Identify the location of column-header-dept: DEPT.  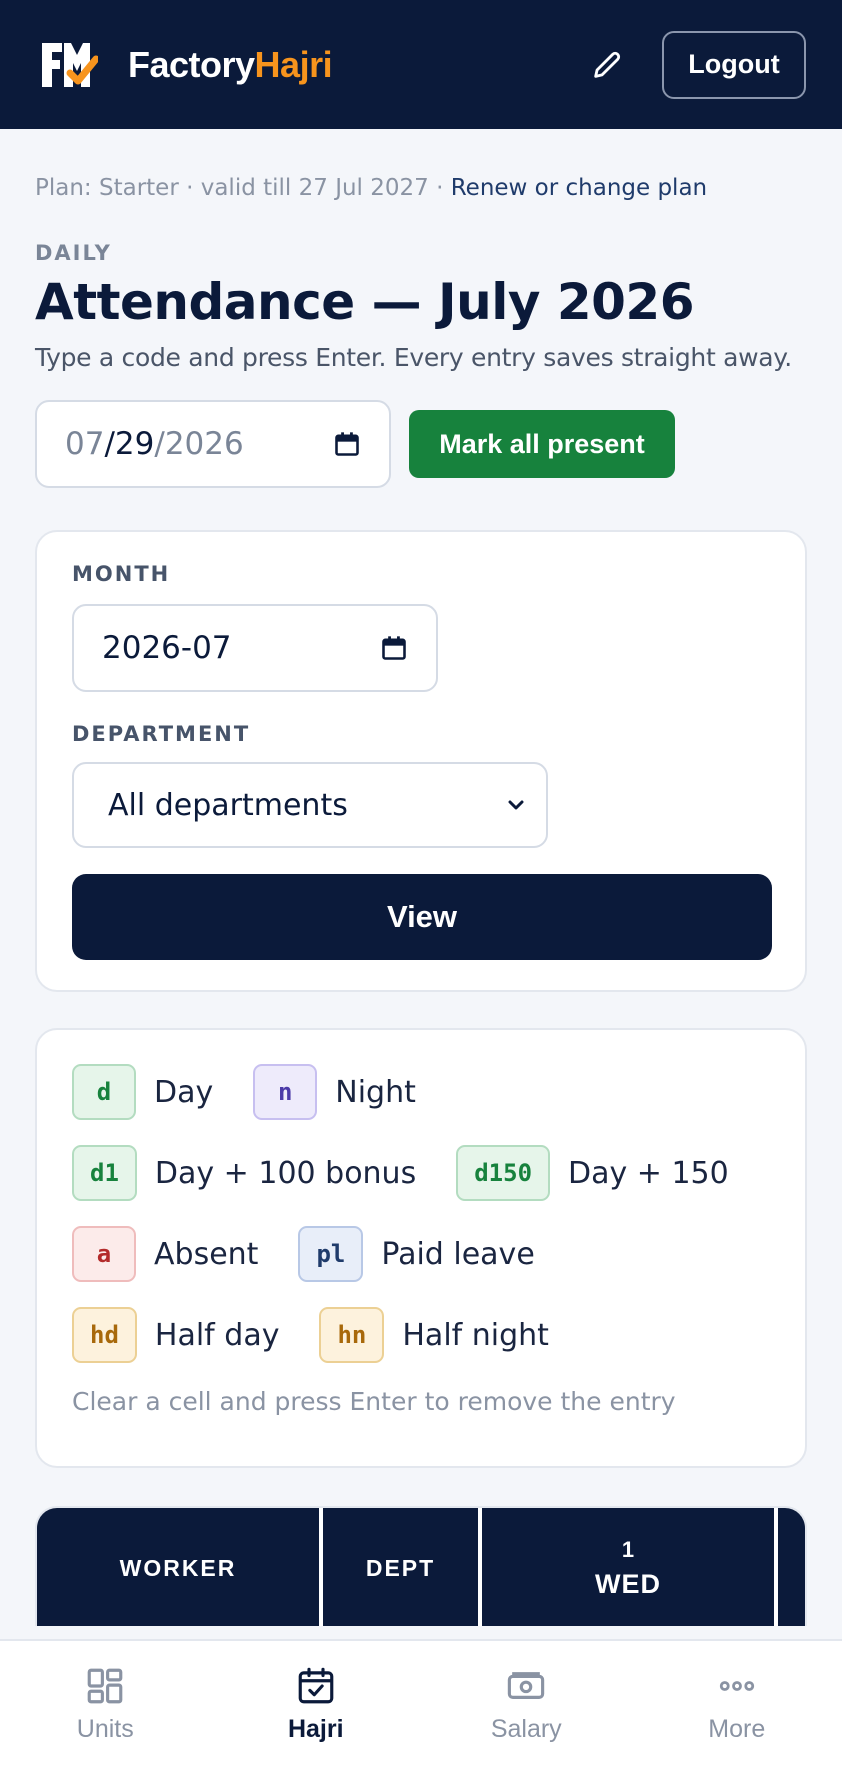
(400, 1567).